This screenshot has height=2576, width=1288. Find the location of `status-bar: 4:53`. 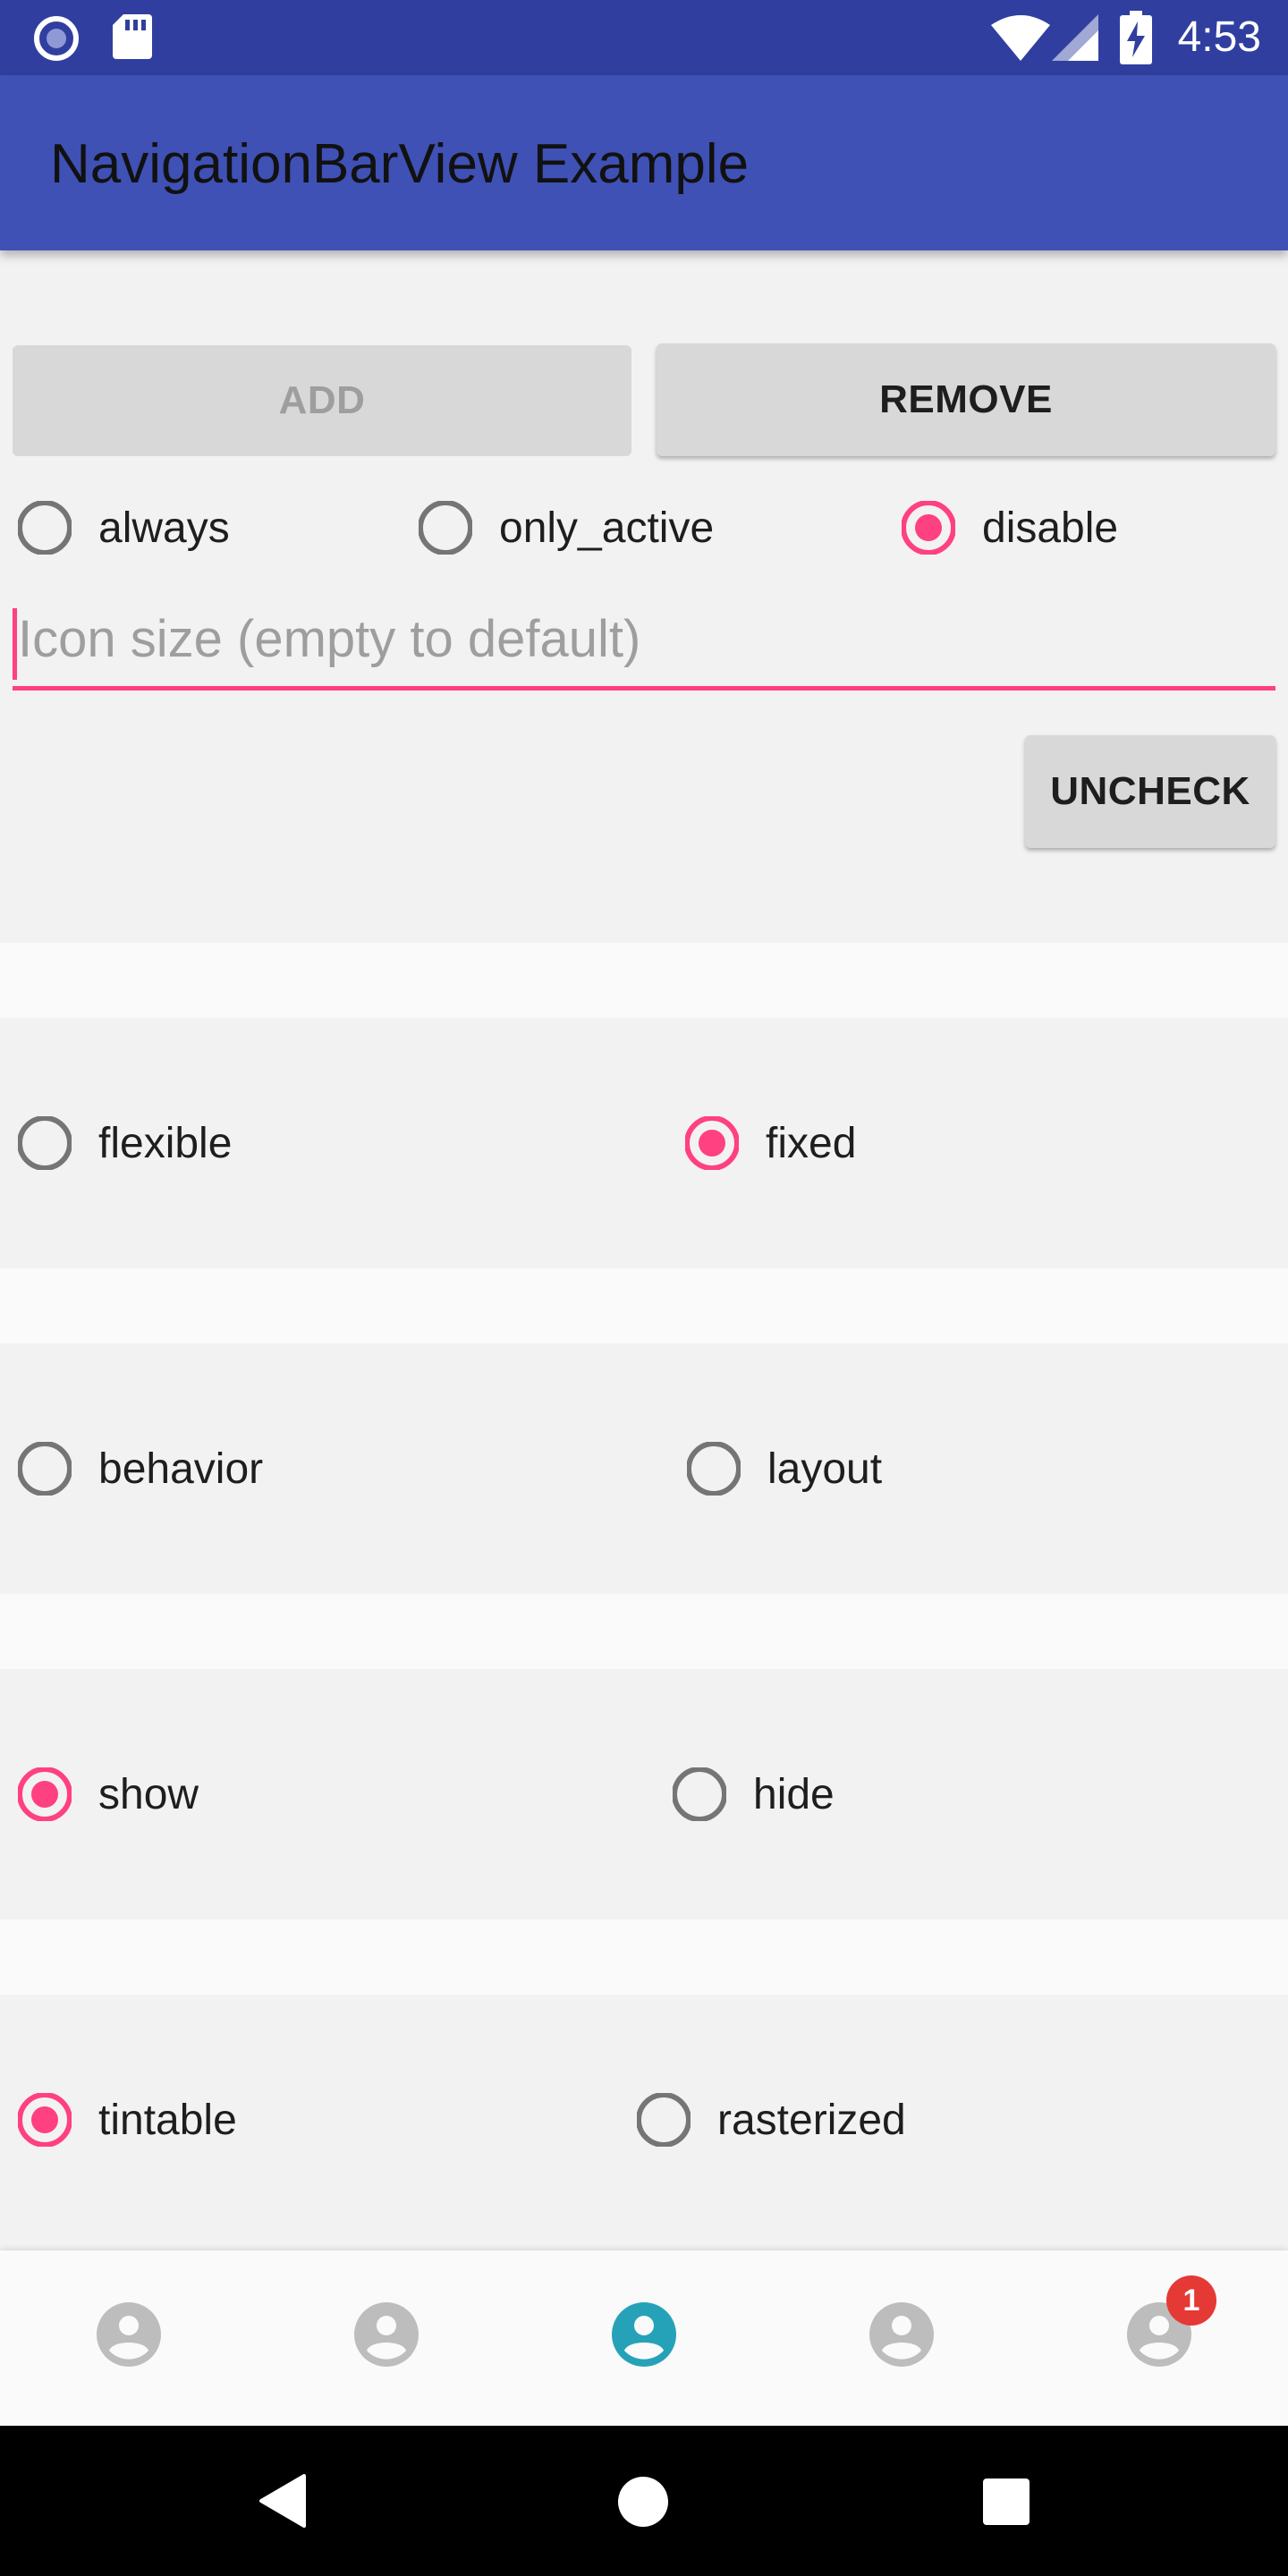

status-bar: 4:53 is located at coordinates (644, 37).